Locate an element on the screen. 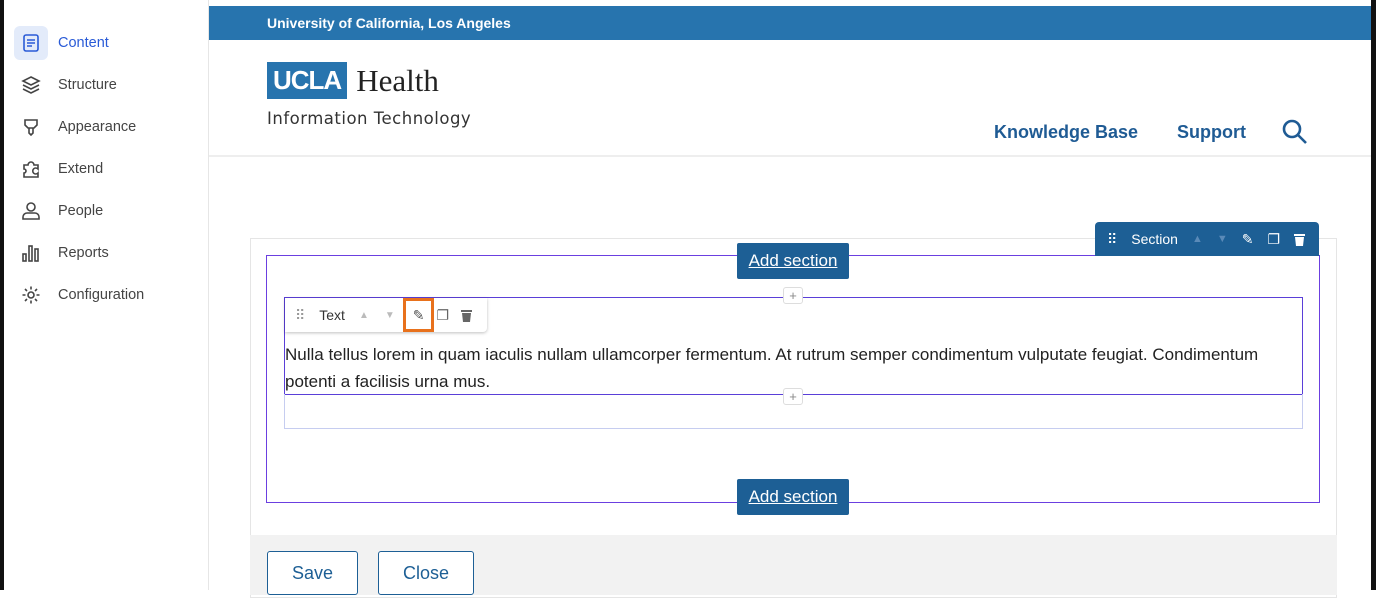  edit-highlight is located at coordinates (418, 315).